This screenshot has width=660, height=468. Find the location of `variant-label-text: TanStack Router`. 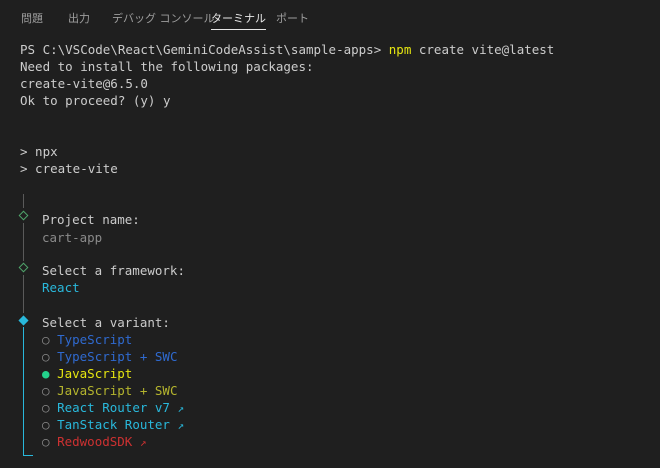

variant-label-text: TanStack Router is located at coordinates (113, 424).